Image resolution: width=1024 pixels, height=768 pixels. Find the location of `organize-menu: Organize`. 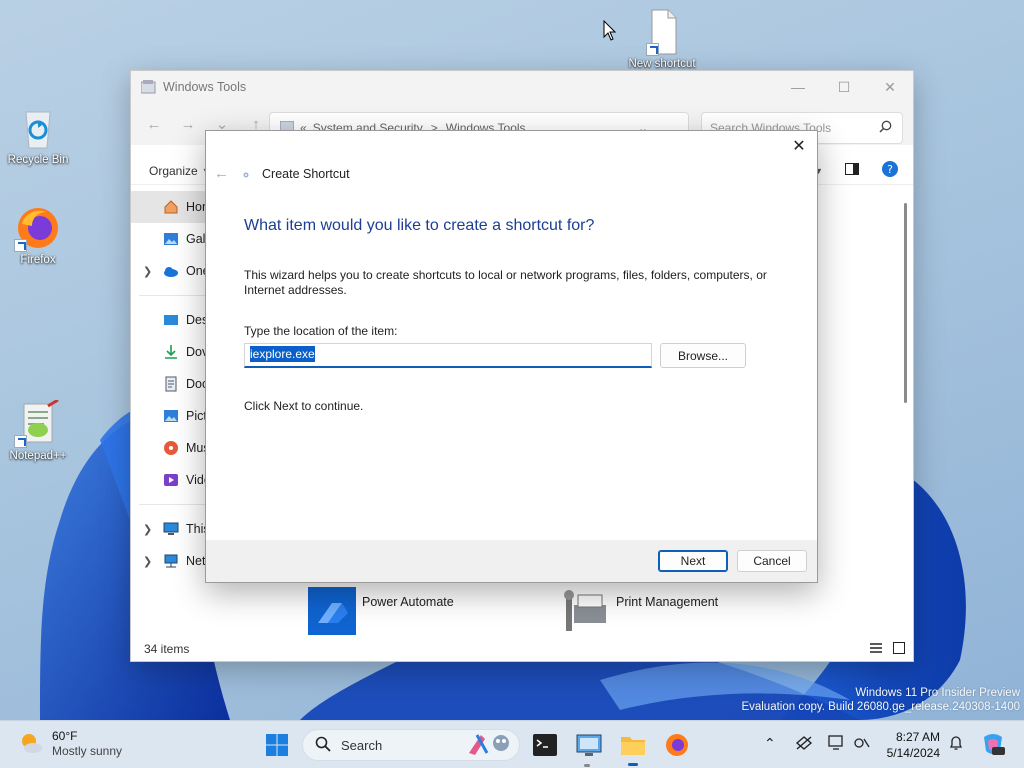

organize-menu: Organize is located at coordinates (173, 171).